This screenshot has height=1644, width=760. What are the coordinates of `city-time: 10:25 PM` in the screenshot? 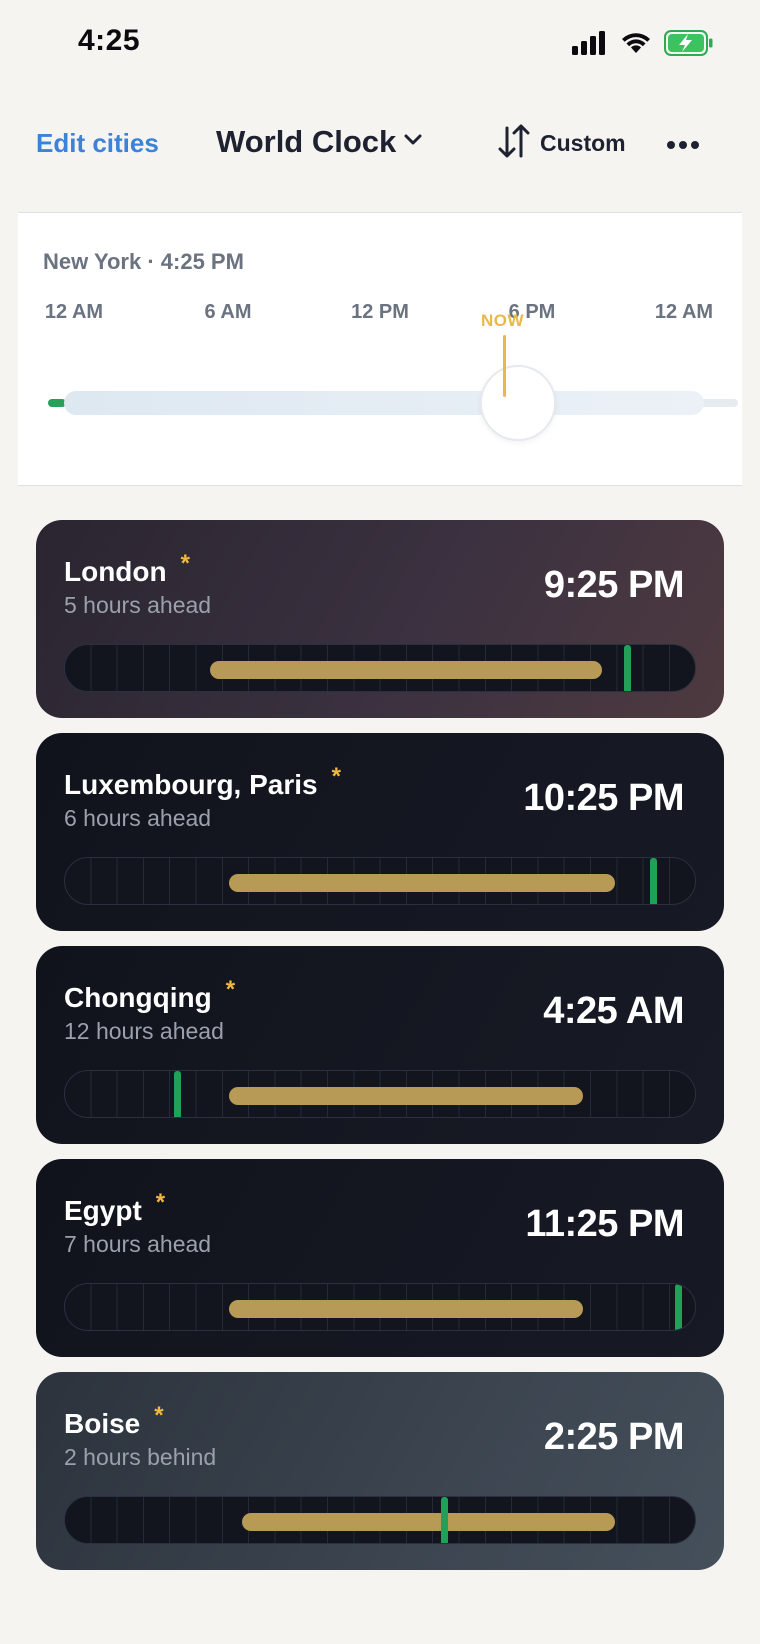 It's located at (603, 798).